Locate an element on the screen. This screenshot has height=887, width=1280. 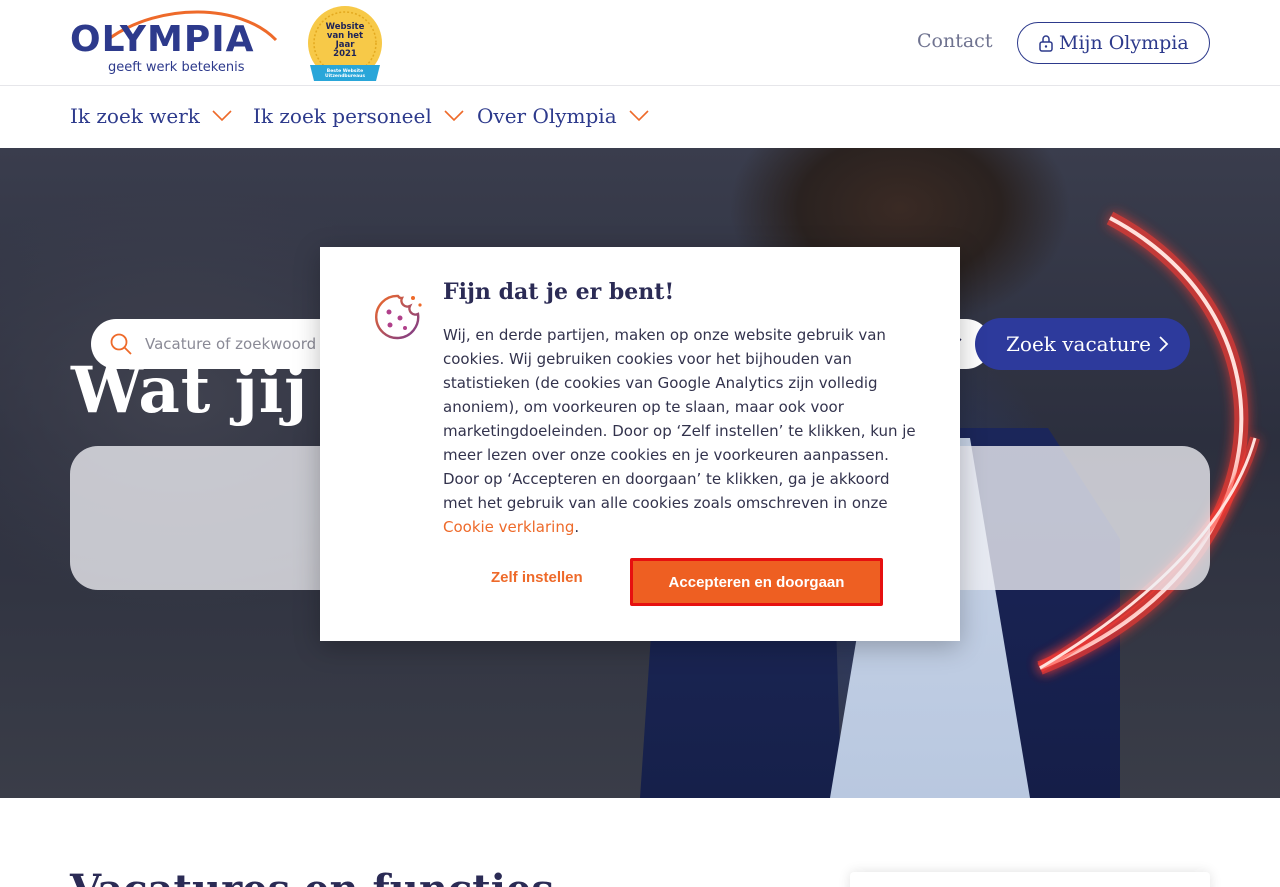
olympia-logo: OLYMPIA geeft werk betekenis is located at coordinates (175, 43).